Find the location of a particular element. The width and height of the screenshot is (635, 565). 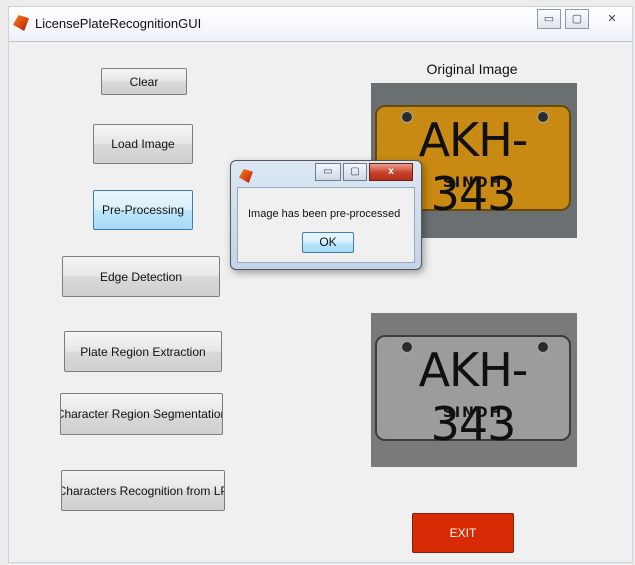

license-plate-grayscale: AKH-343 SINDH is located at coordinates (473, 393).